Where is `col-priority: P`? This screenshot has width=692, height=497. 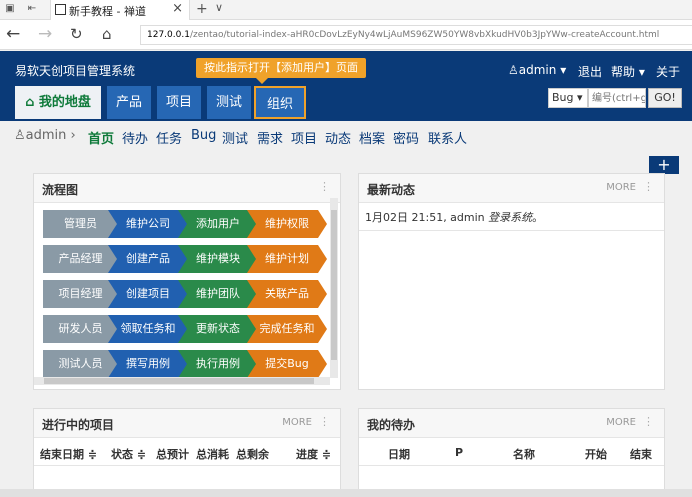
col-priority: P is located at coordinates (459, 452).